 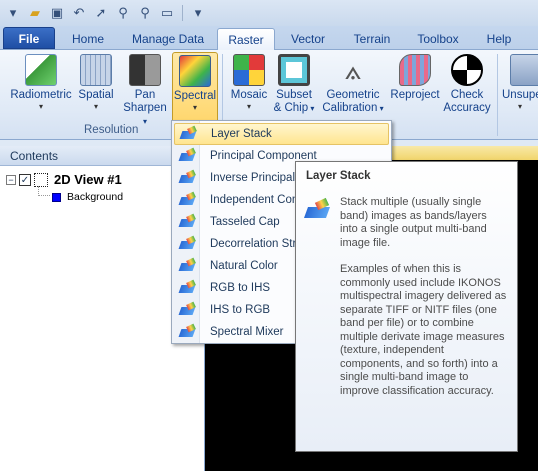 I want to click on mosaic-button: Mosaic ▾, so click(x=249, y=87).